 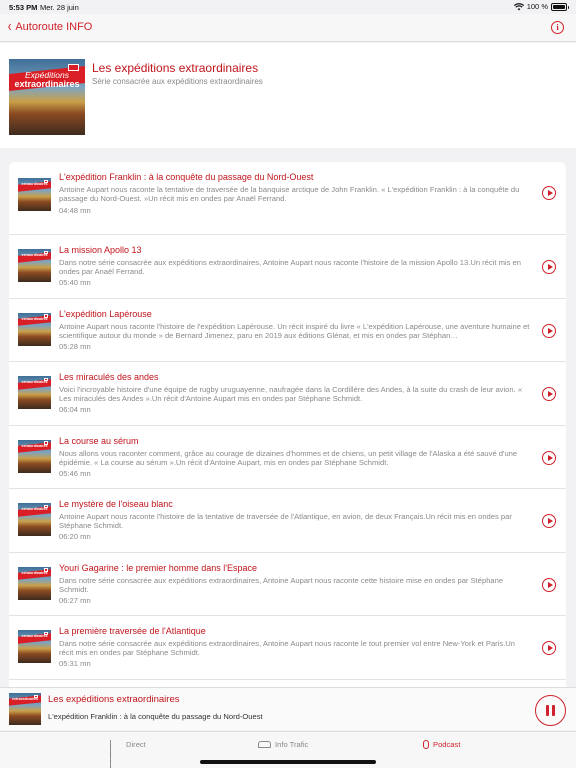 I want to click on cover-text-2: extraordinaires, so click(x=47, y=84).